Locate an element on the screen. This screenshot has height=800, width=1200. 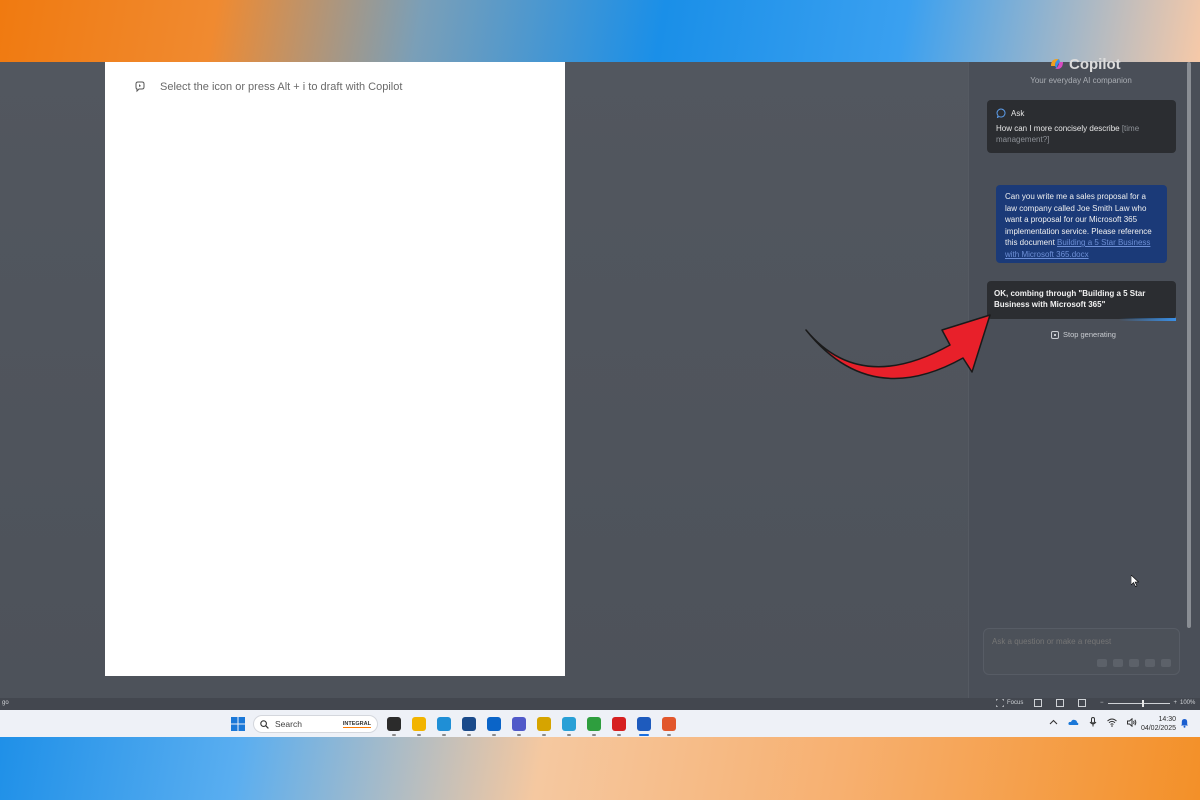
prompts-icon is located at coordinates (1134, 663).